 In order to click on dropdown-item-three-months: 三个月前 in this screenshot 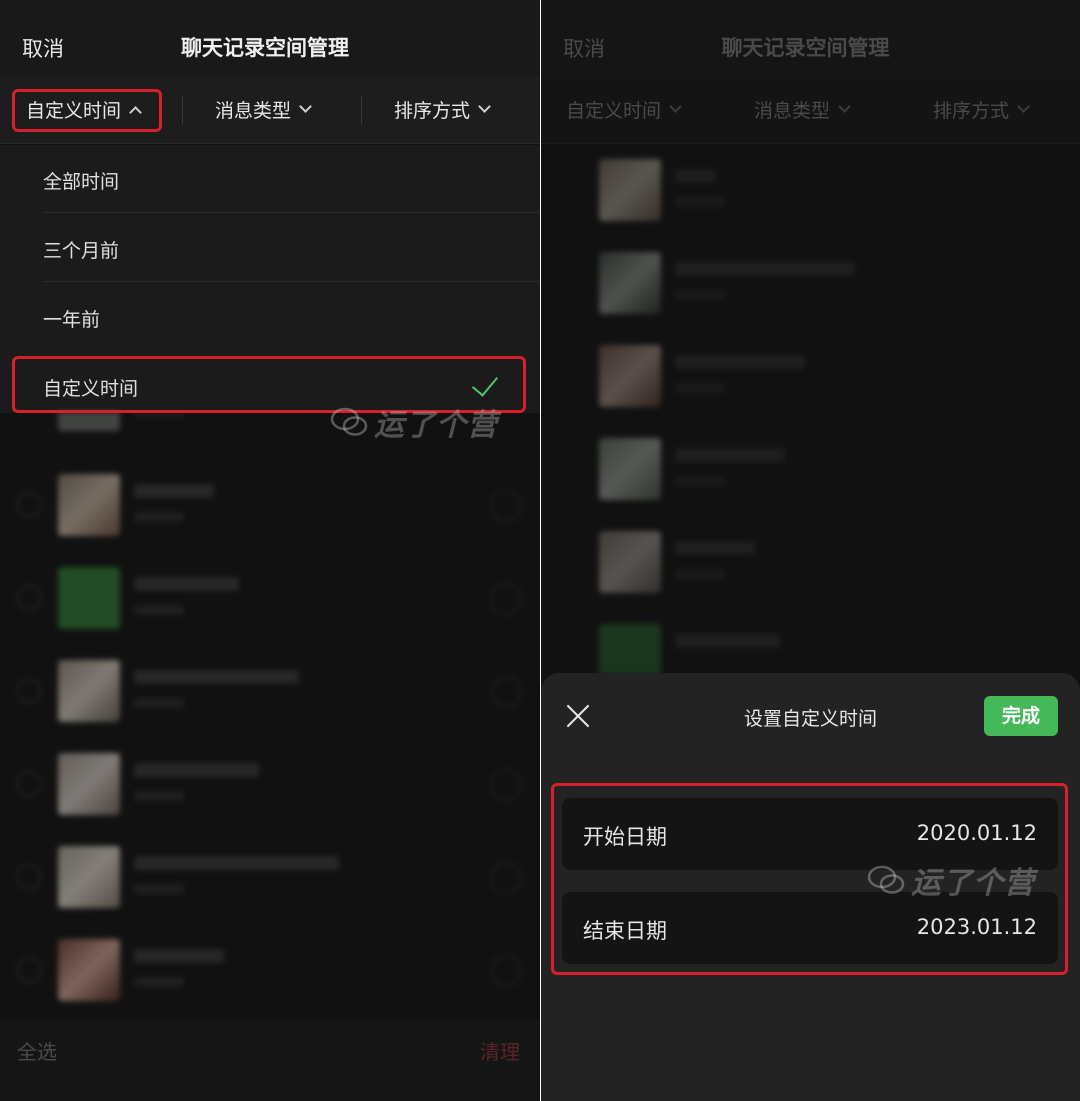, I will do `click(270, 248)`.